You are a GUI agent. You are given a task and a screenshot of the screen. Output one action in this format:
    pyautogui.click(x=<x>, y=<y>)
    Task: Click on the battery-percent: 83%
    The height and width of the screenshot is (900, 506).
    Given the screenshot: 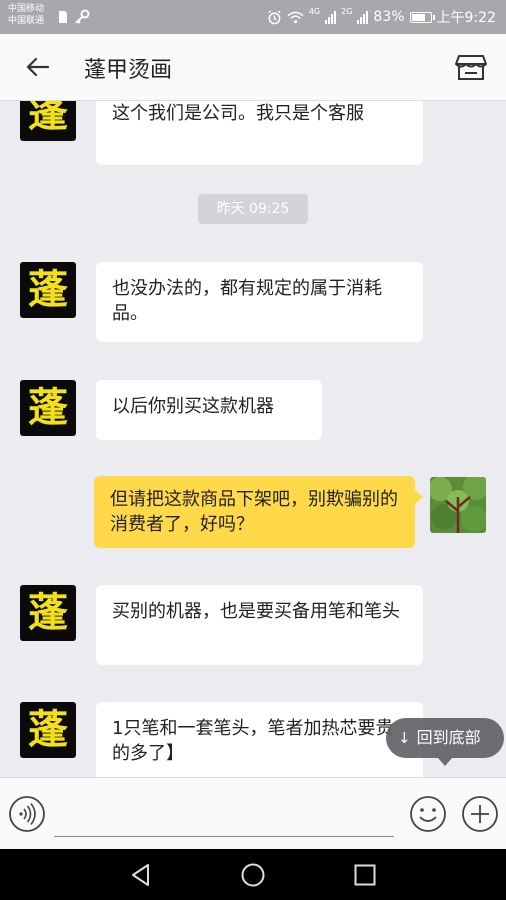 What is the action you would take?
    pyautogui.click(x=389, y=17)
    